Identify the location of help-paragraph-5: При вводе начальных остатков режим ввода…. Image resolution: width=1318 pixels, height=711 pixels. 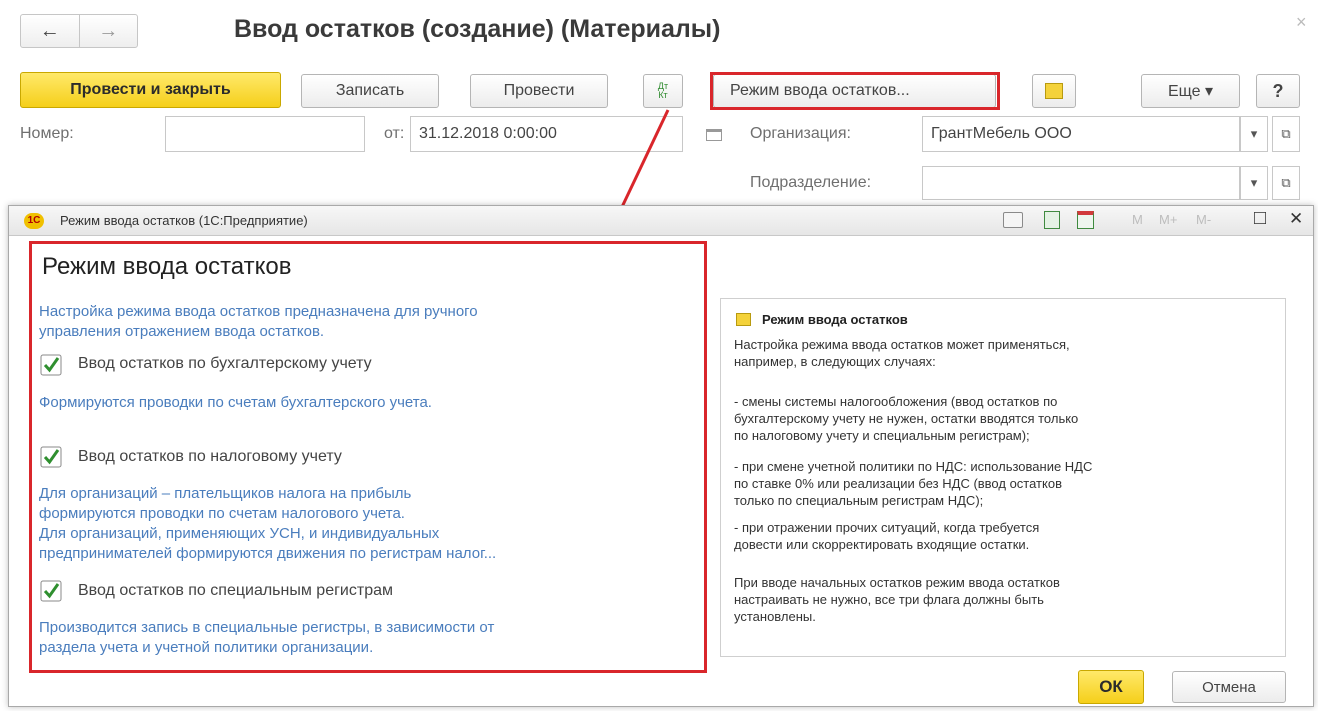
(897, 599).